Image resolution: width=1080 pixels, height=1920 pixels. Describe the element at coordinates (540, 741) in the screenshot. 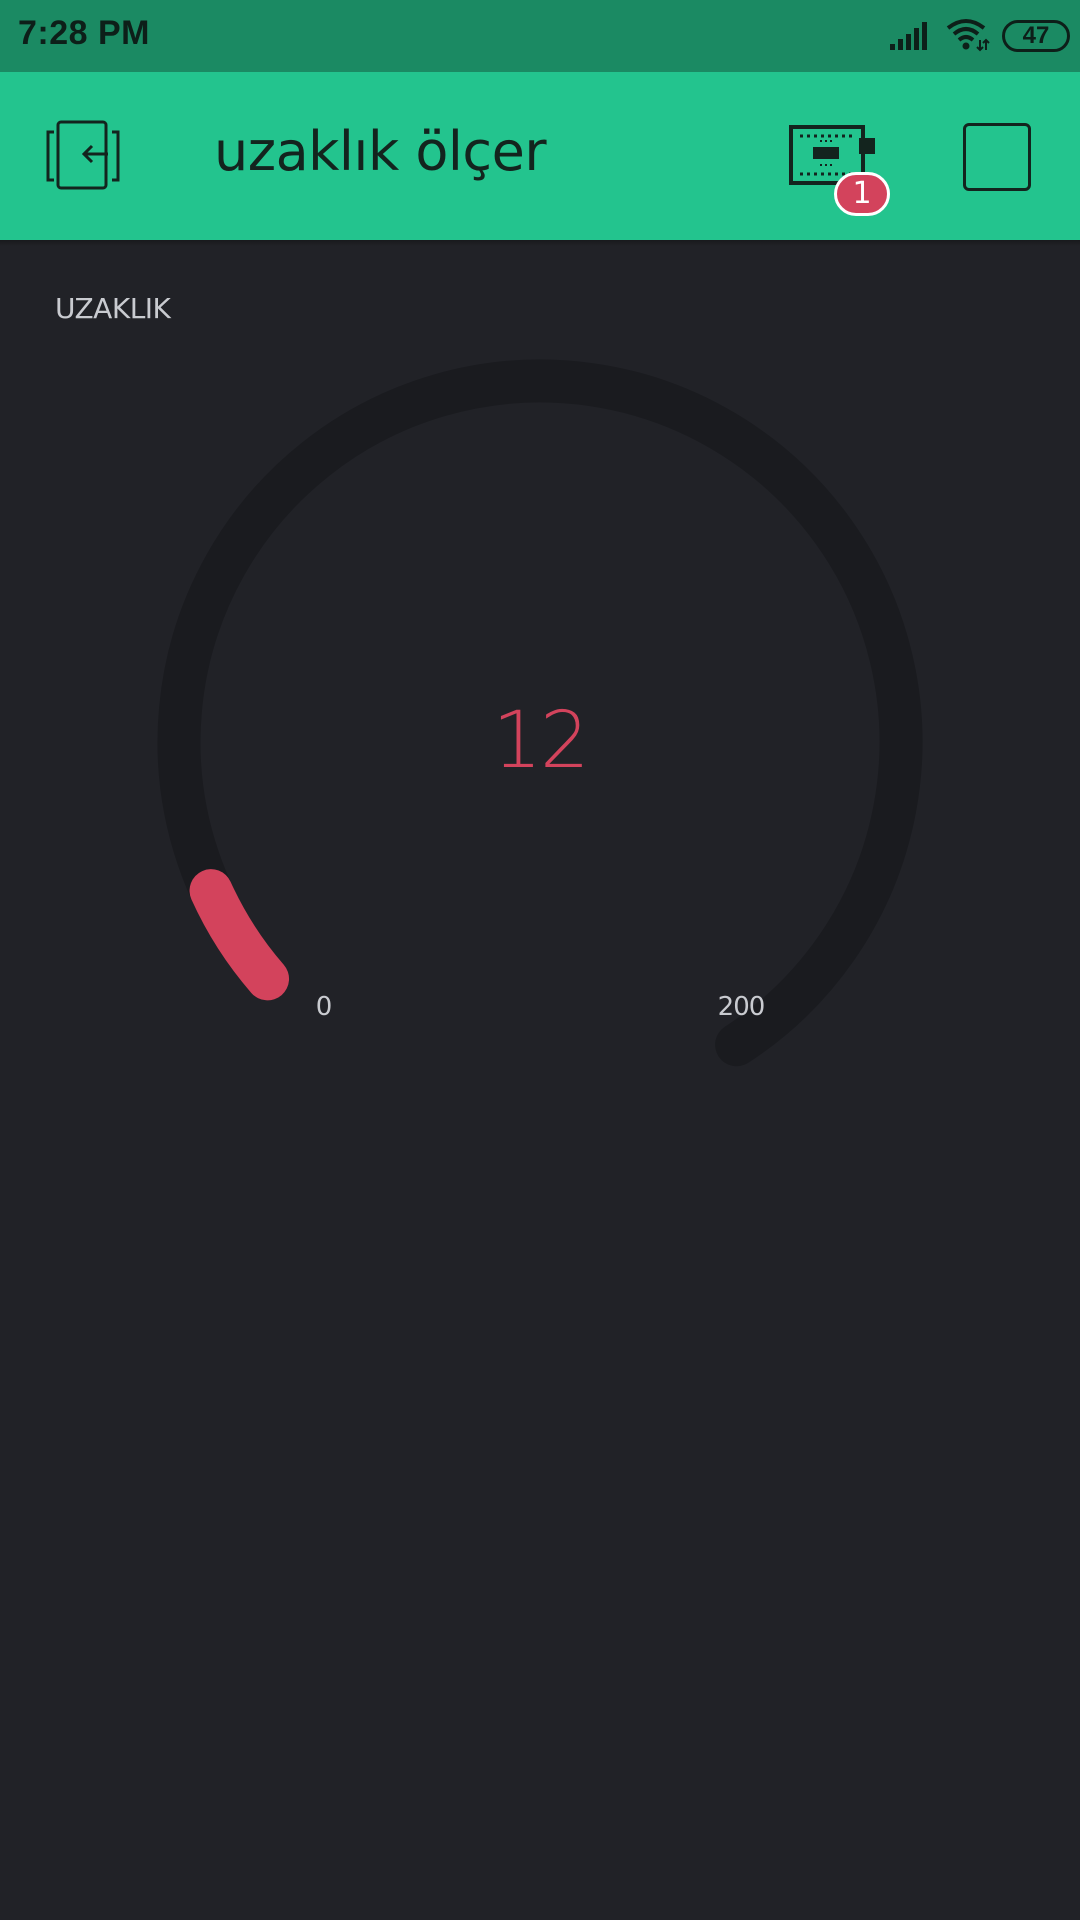

I see `gauge-value: 12` at that location.